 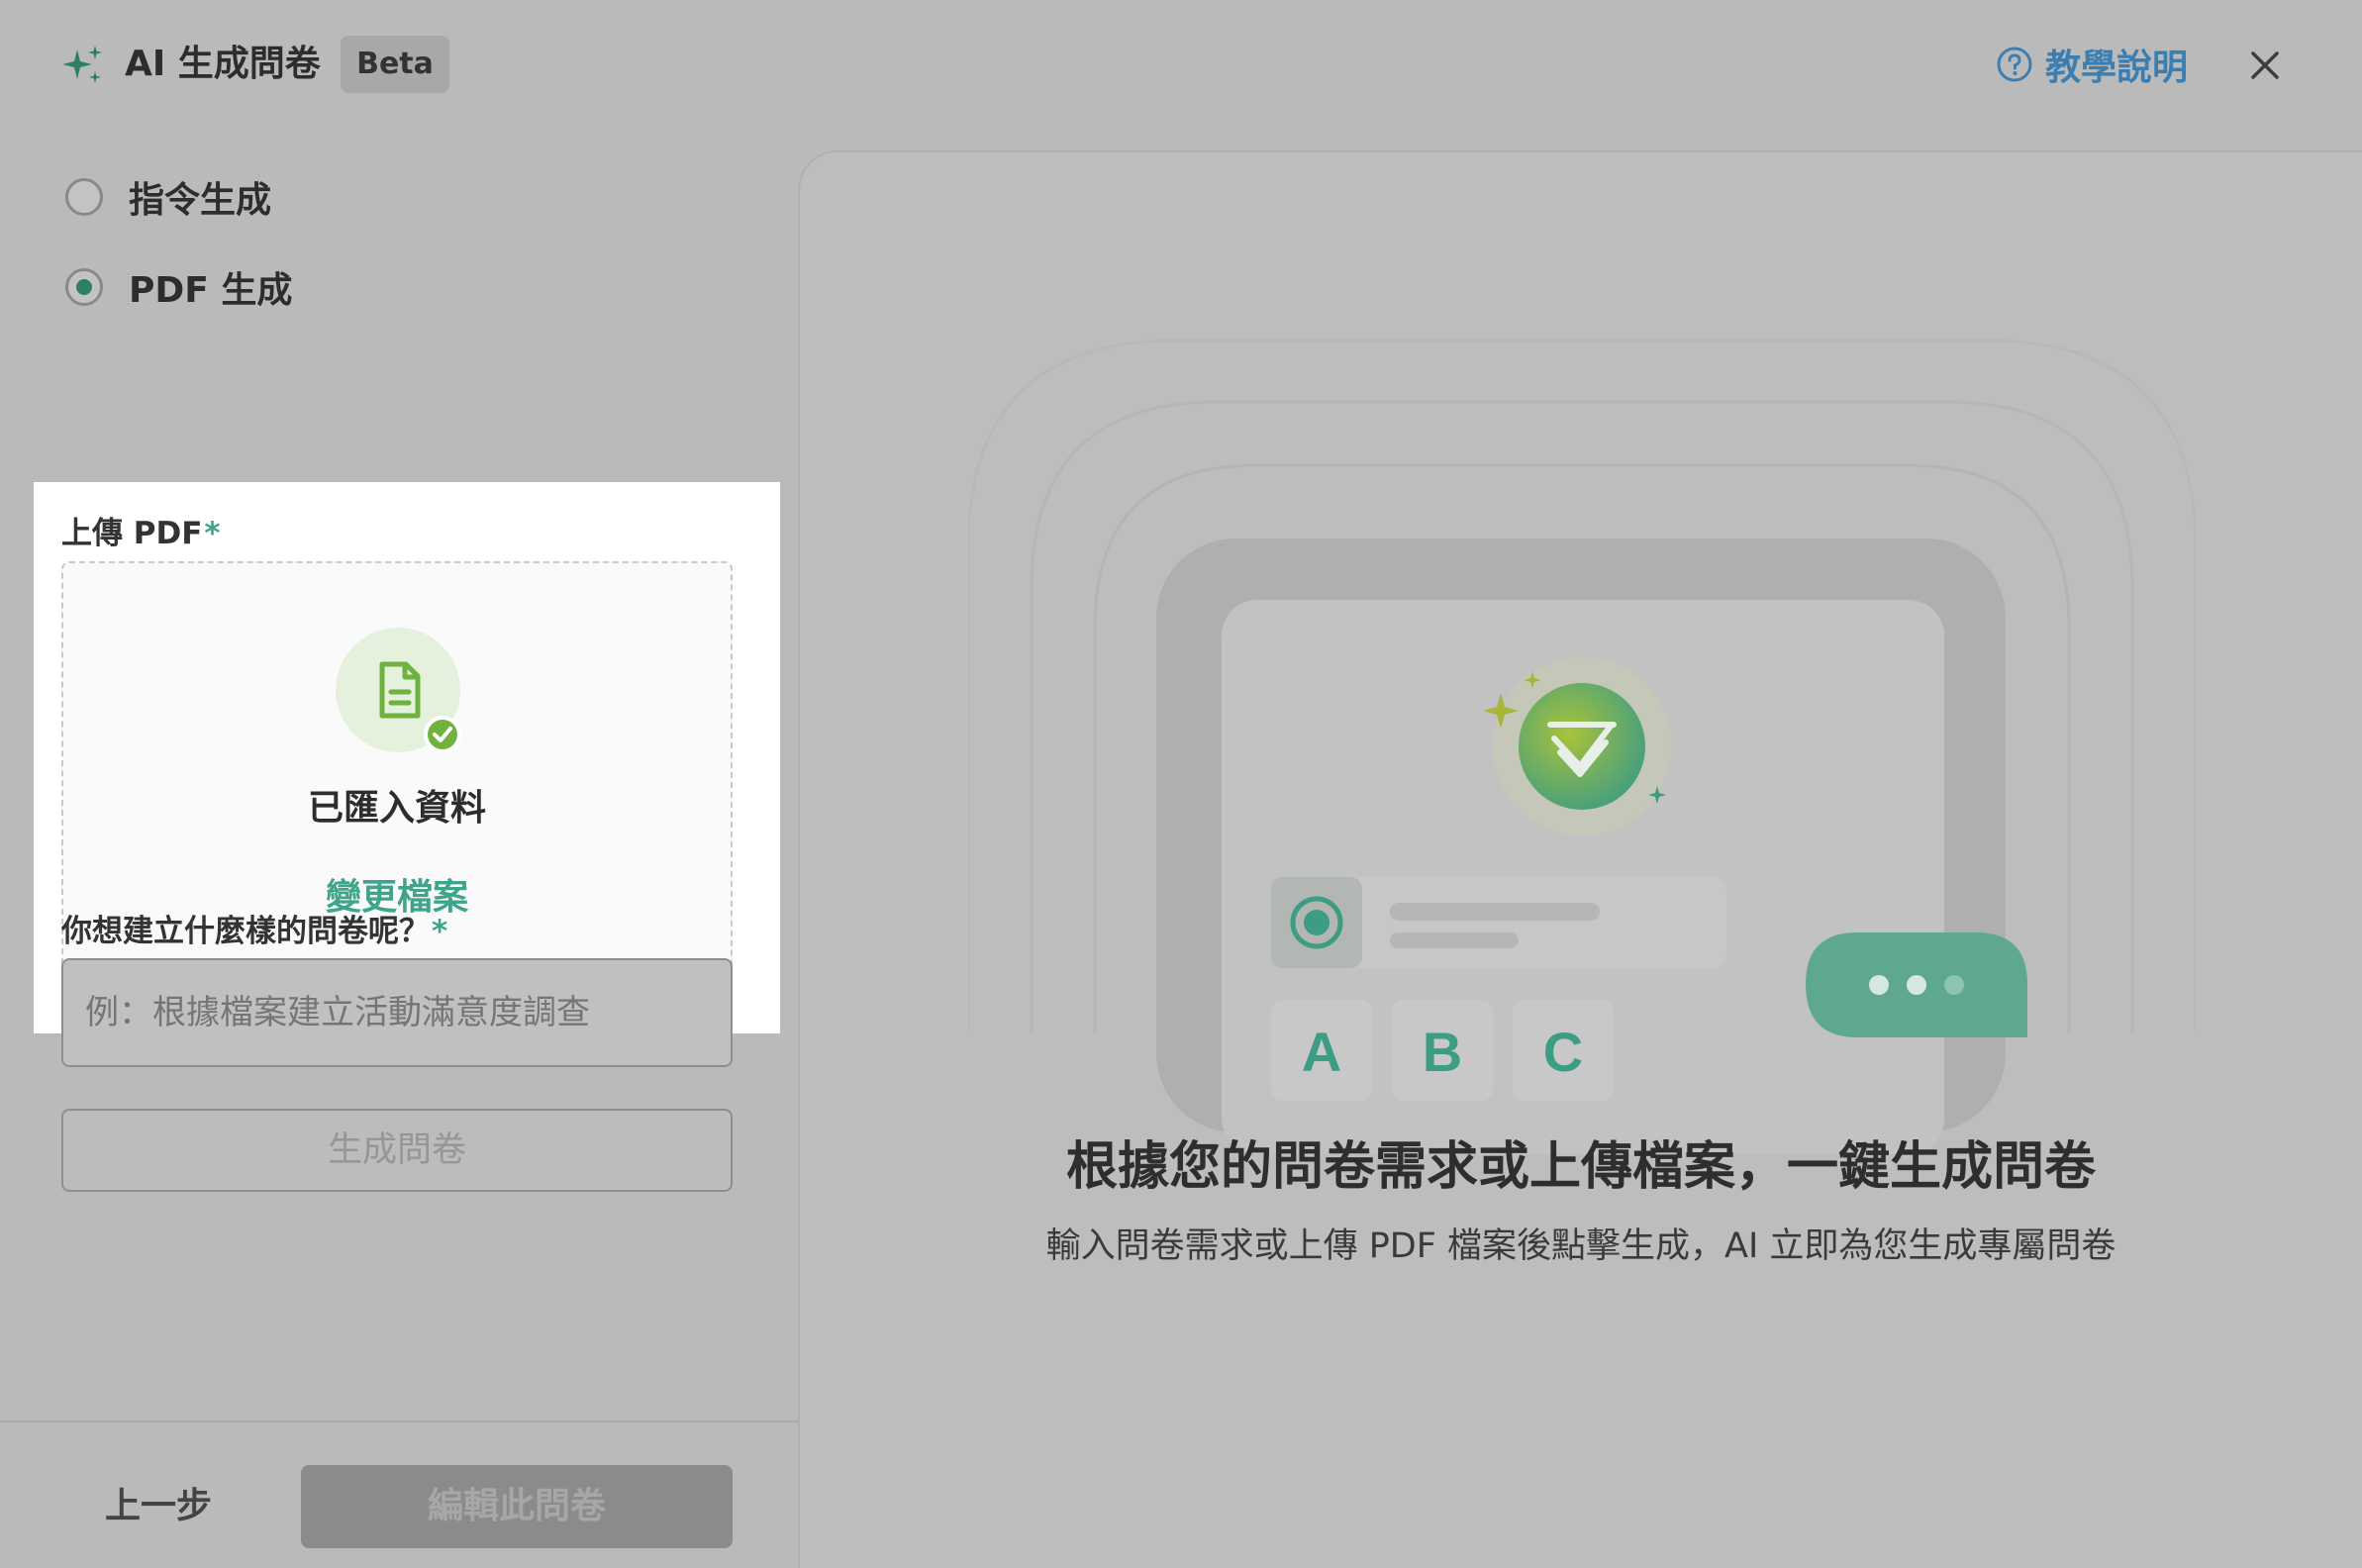 I want to click on hero-subtitle: 輸入問卷需求或上傳 PDF 檔案後點擊生成，AI 立即為您生成專屬問卷, so click(x=1580, y=1246).